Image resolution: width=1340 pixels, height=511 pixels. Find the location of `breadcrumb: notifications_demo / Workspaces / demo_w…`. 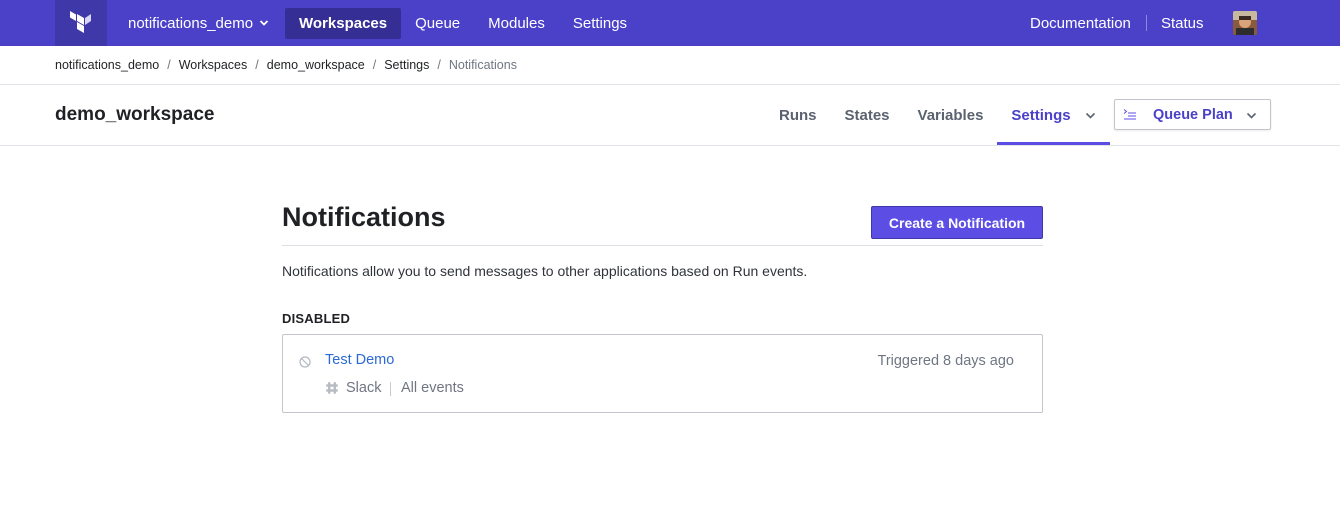

breadcrumb: notifications_demo / Workspaces / demo_w… is located at coordinates (286, 65).